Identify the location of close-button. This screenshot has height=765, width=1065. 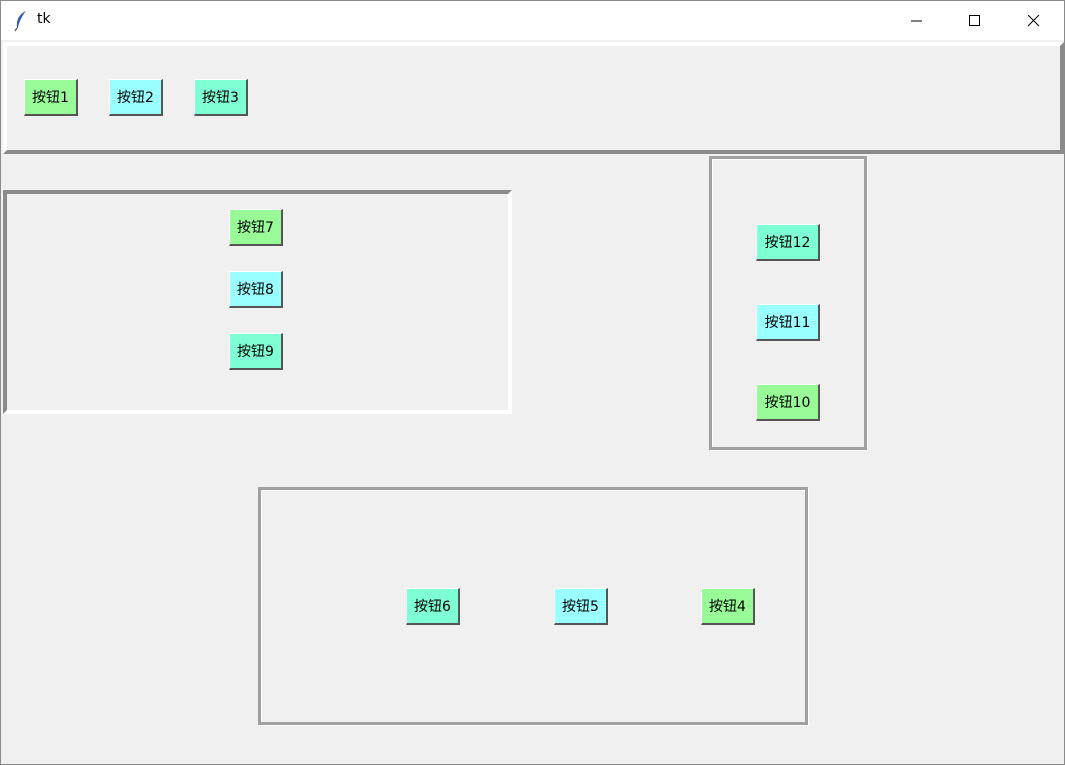
(1034, 20).